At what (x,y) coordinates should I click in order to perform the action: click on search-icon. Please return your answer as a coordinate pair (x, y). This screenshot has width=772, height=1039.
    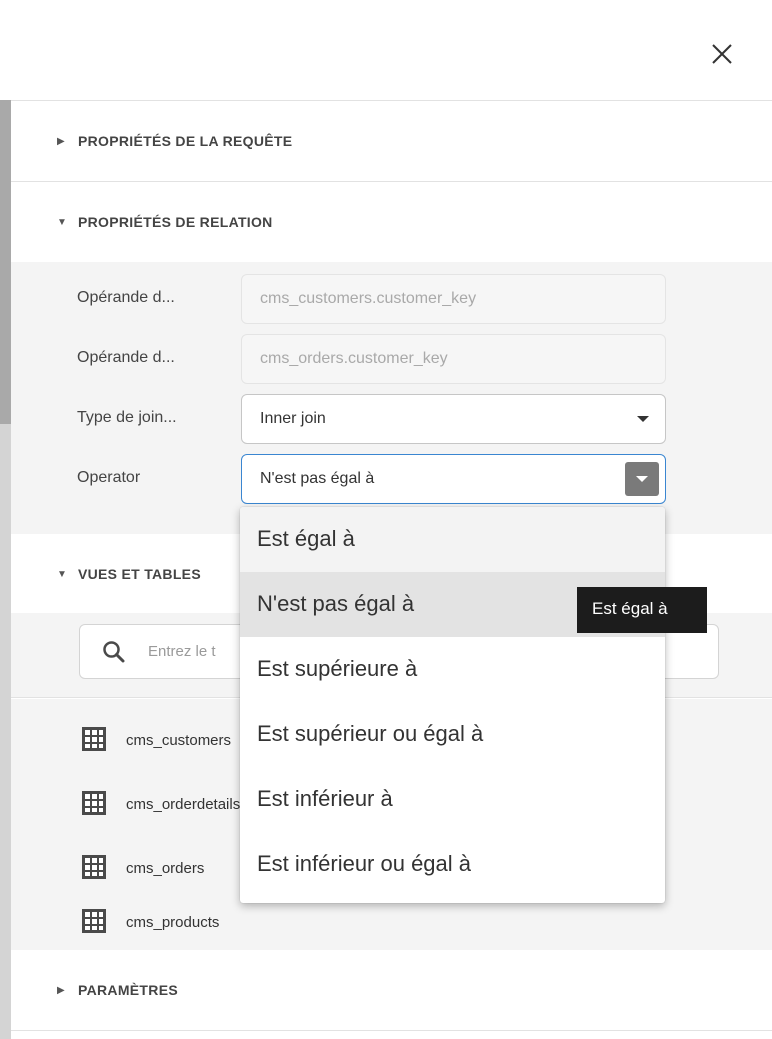
    Looking at the image, I should click on (114, 652).